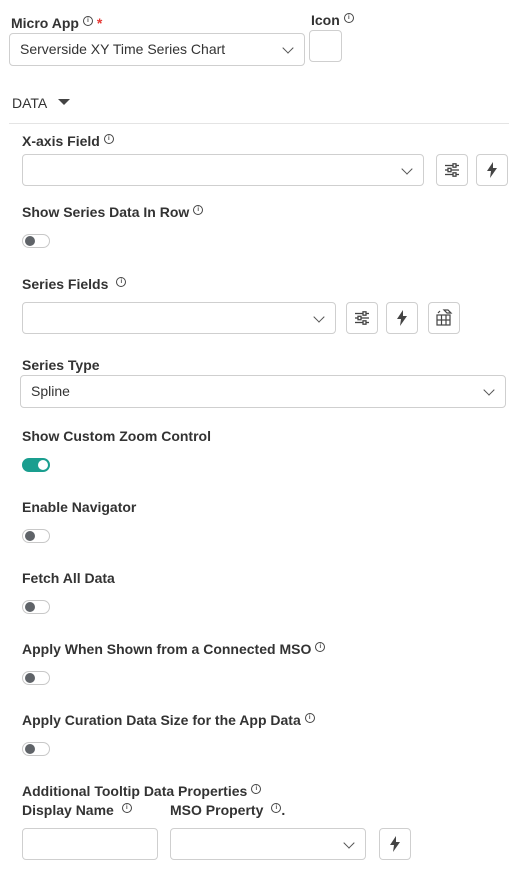 This screenshot has width=531, height=872. I want to click on navigator-label: Enable Navigator, so click(79, 507).